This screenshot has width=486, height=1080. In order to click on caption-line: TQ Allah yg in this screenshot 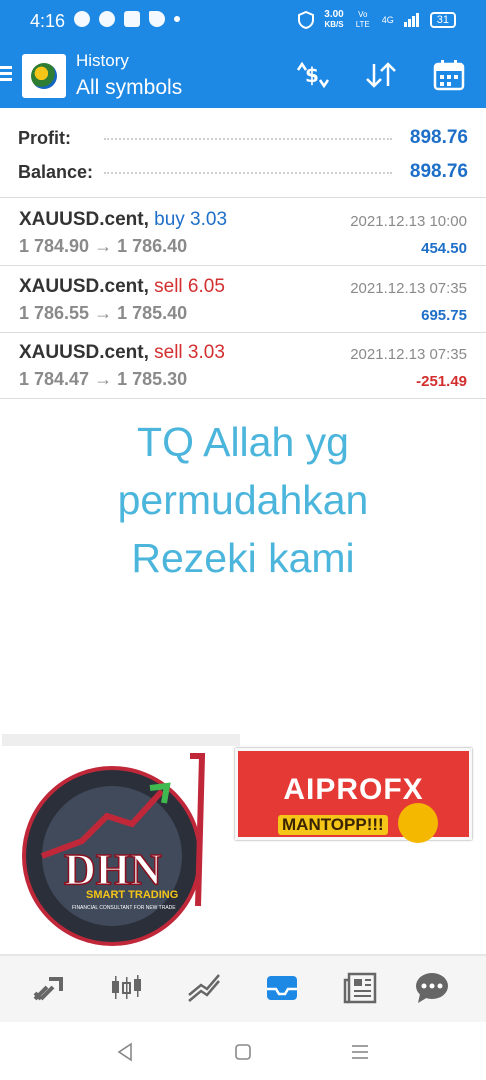, I will do `click(243, 442)`.